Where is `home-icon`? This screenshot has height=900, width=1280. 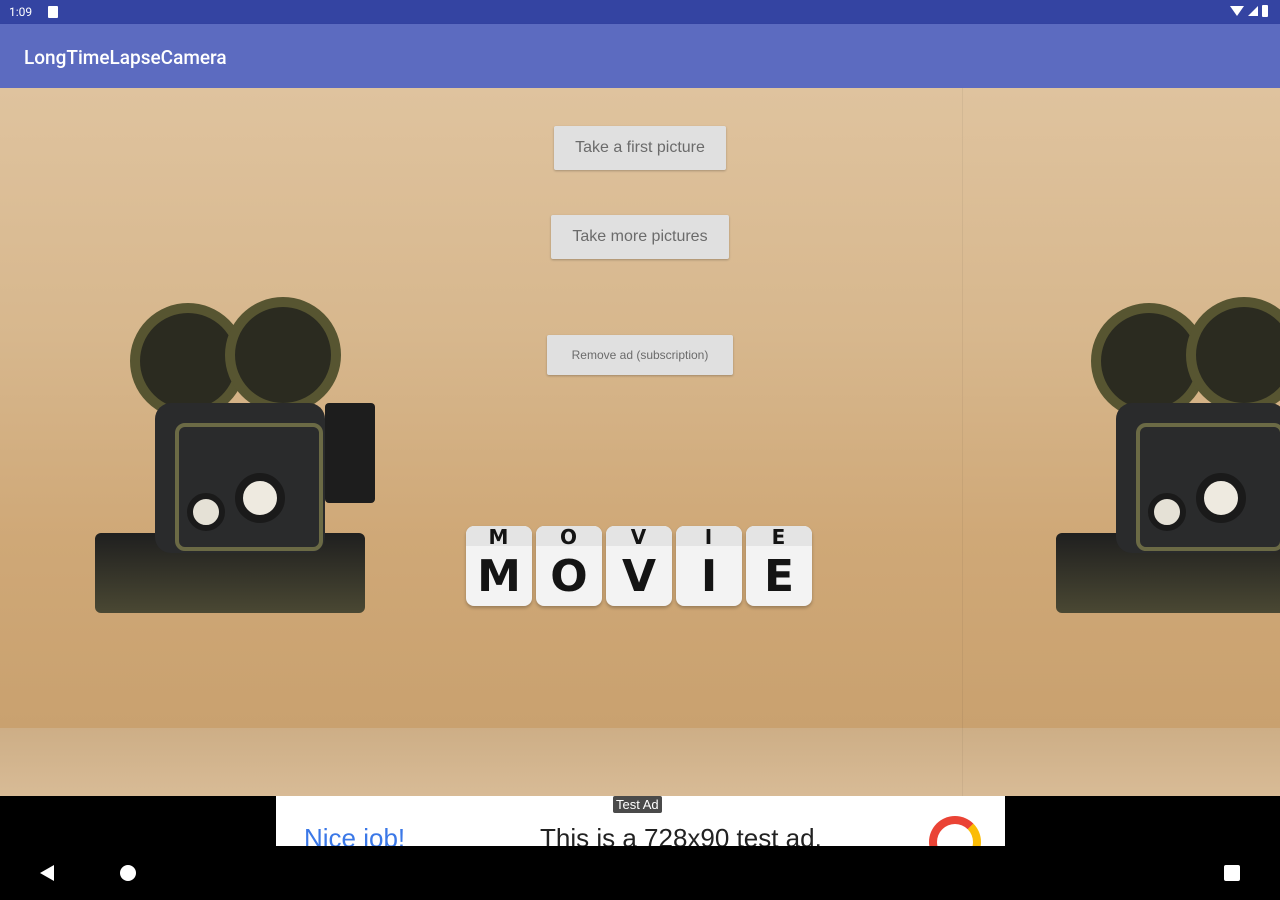
home-icon is located at coordinates (128, 873).